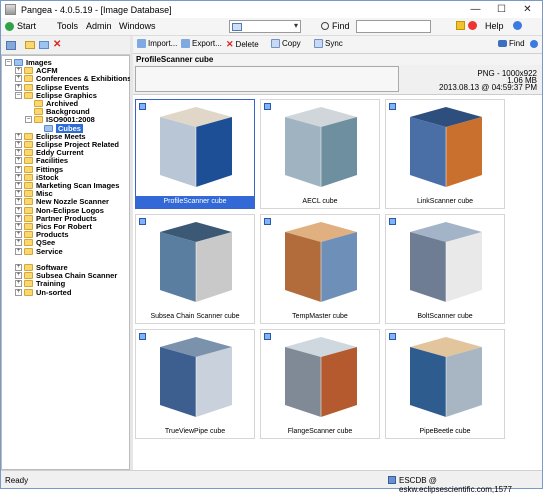 The height and width of the screenshot is (494, 543). I want to click on thumbnail-card: Subsea Chain Scanner cube, so click(195, 269).